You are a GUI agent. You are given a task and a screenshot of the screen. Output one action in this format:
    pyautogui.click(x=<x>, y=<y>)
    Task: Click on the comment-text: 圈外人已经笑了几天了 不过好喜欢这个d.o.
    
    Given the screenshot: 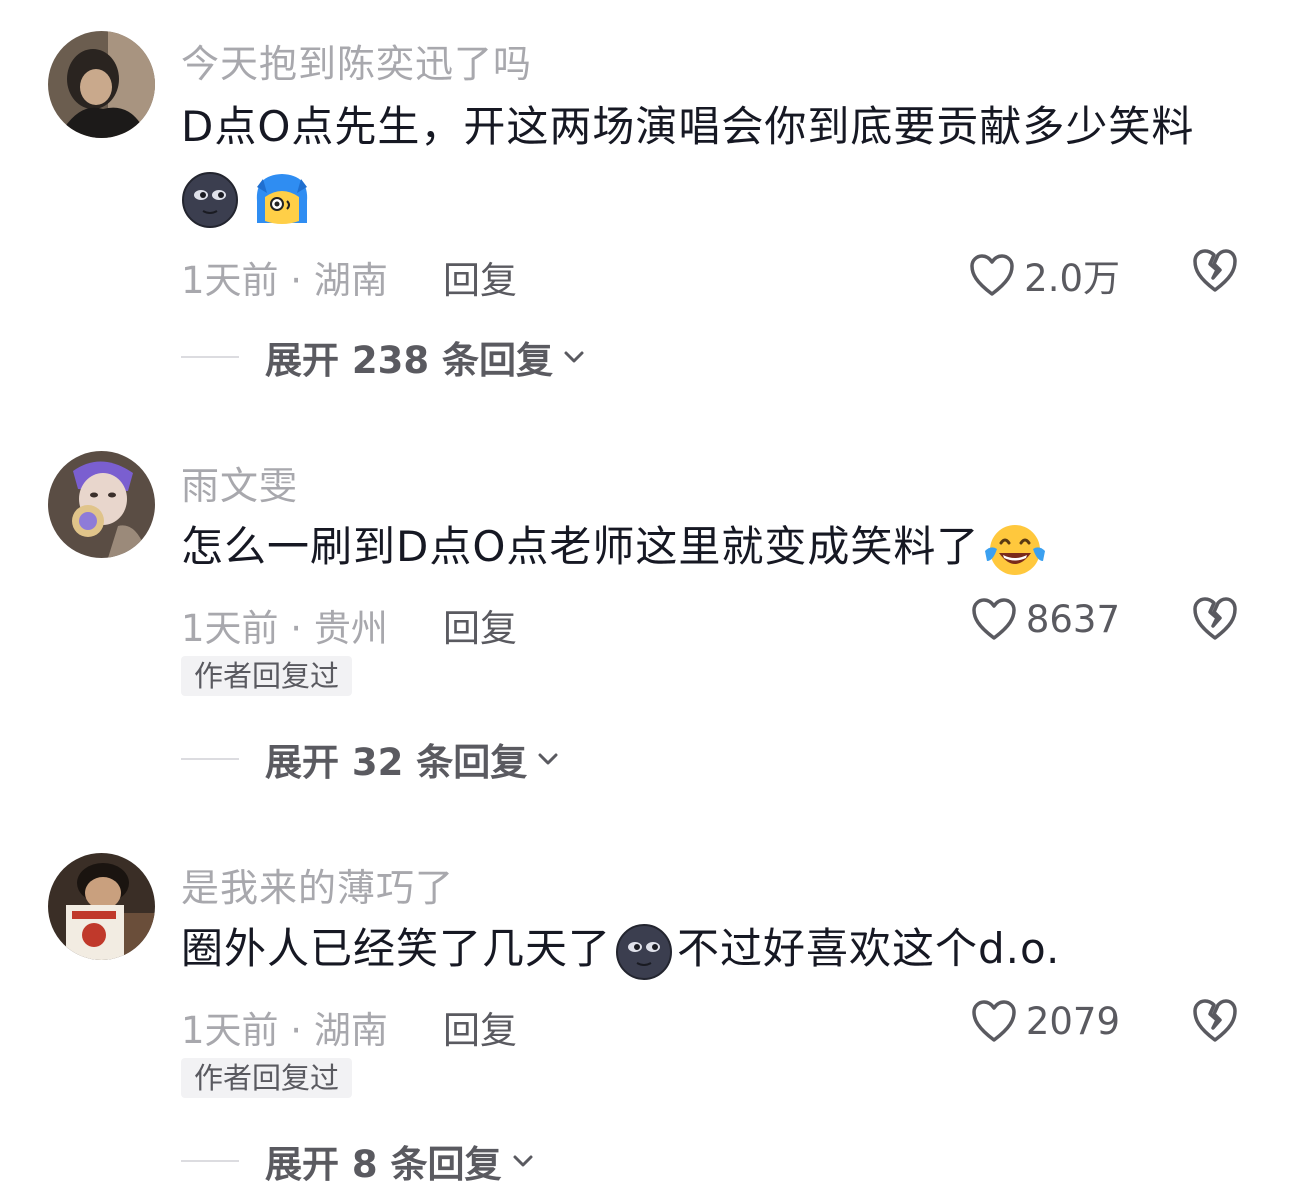 What is the action you would take?
    pyautogui.click(x=716, y=949)
    